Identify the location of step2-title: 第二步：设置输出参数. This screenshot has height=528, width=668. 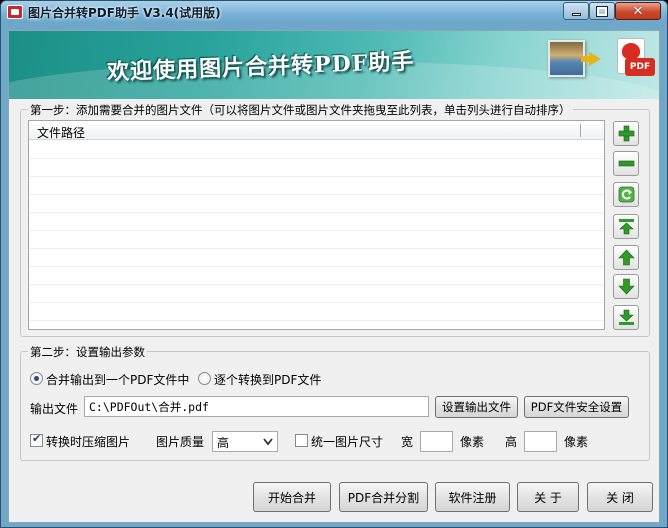
(87, 352).